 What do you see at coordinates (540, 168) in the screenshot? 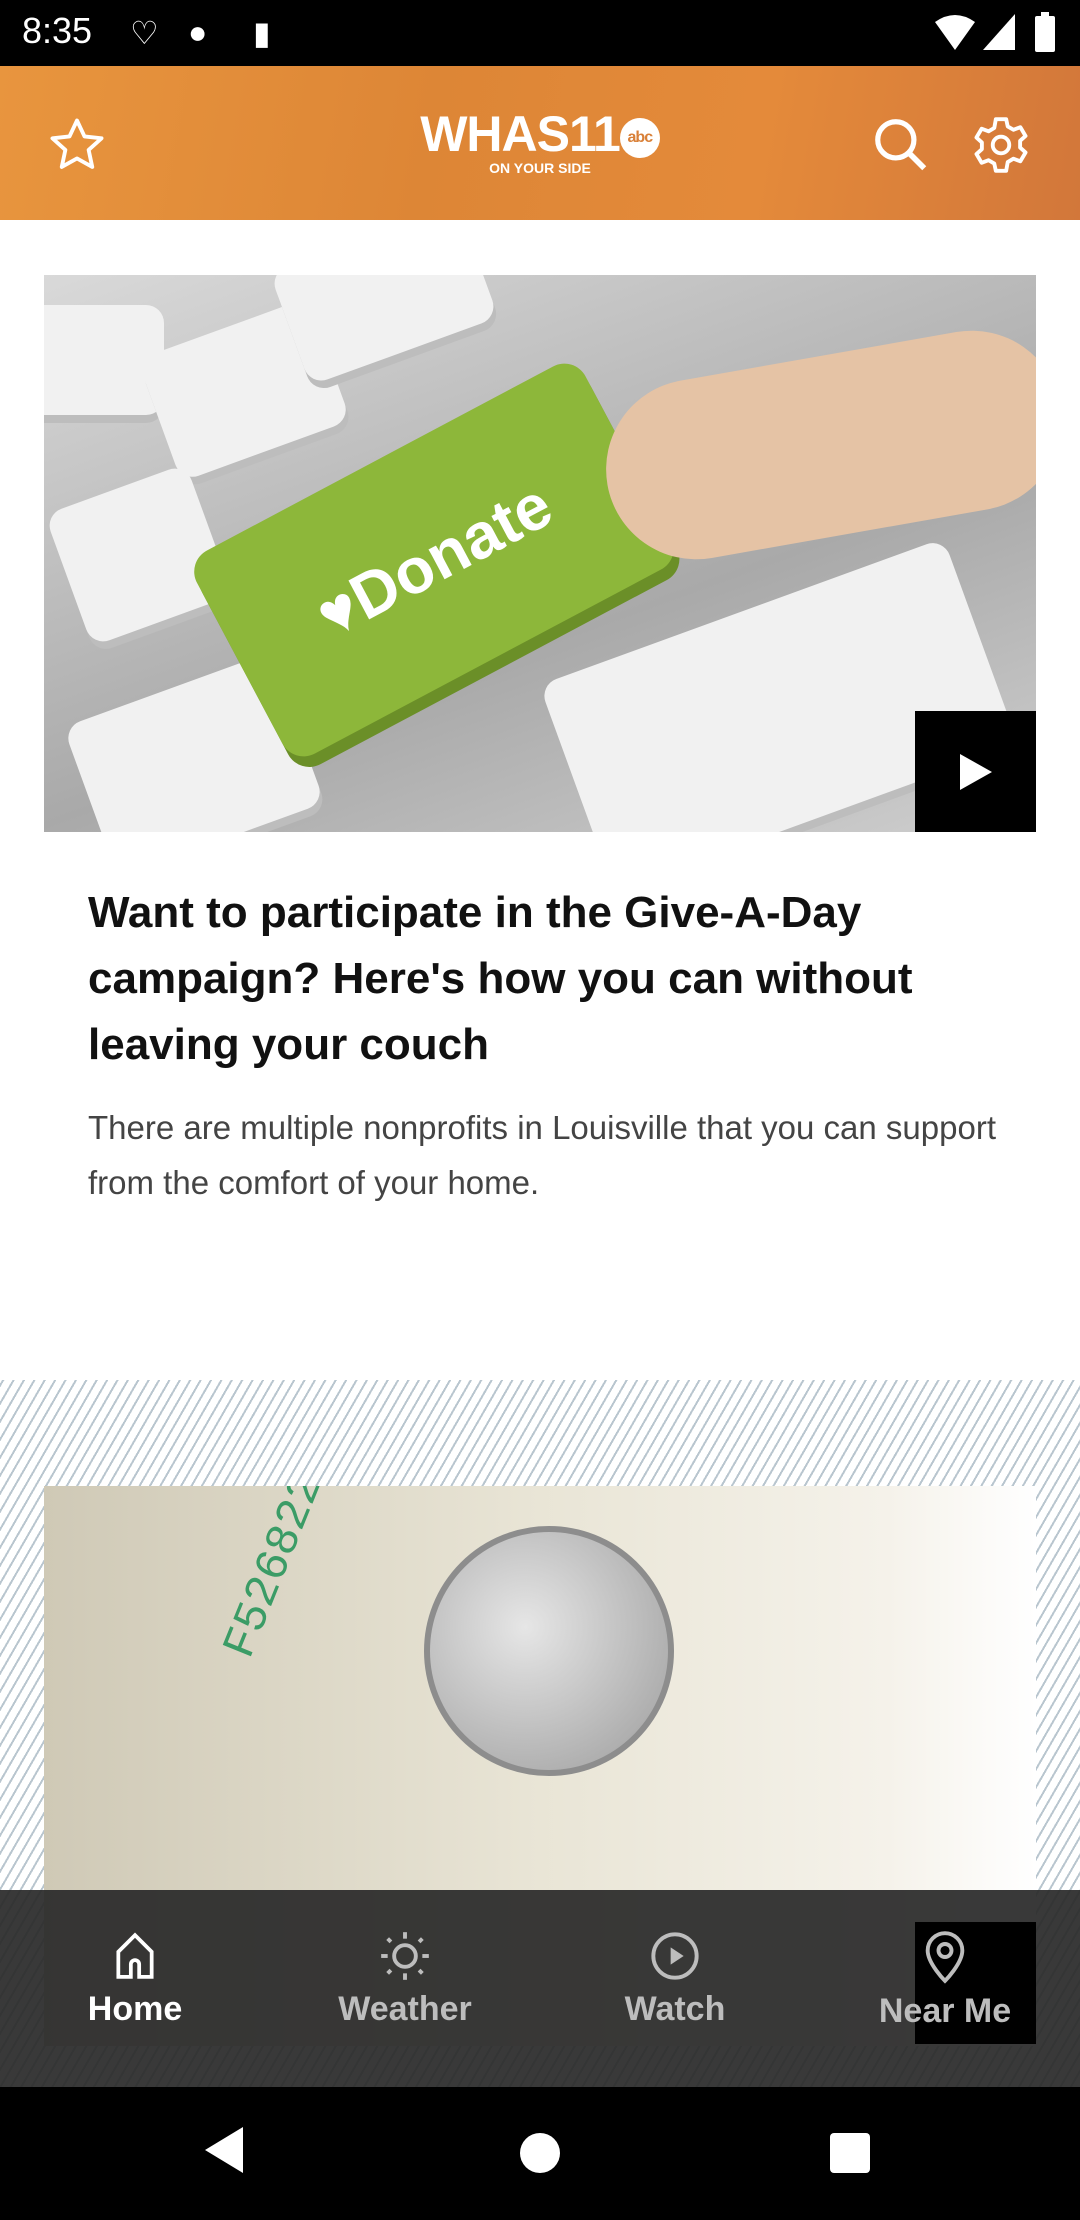
I see `logo-tagline: ON YOUR SIDE` at bounding box center [540, 168].